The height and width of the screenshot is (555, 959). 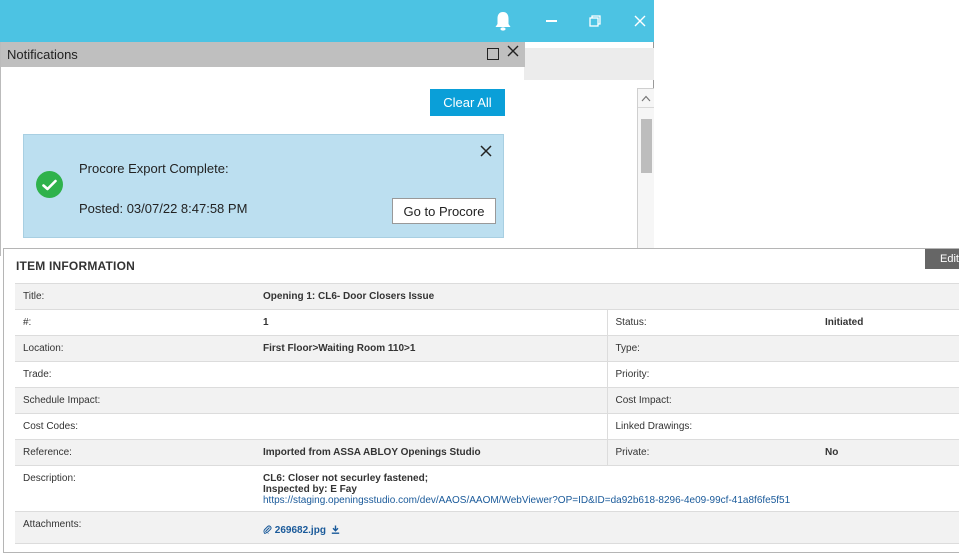 What do you see at coordinates (503, 21) in the screenshot?
I see `bell-icon` at bounding box center [503, 21].